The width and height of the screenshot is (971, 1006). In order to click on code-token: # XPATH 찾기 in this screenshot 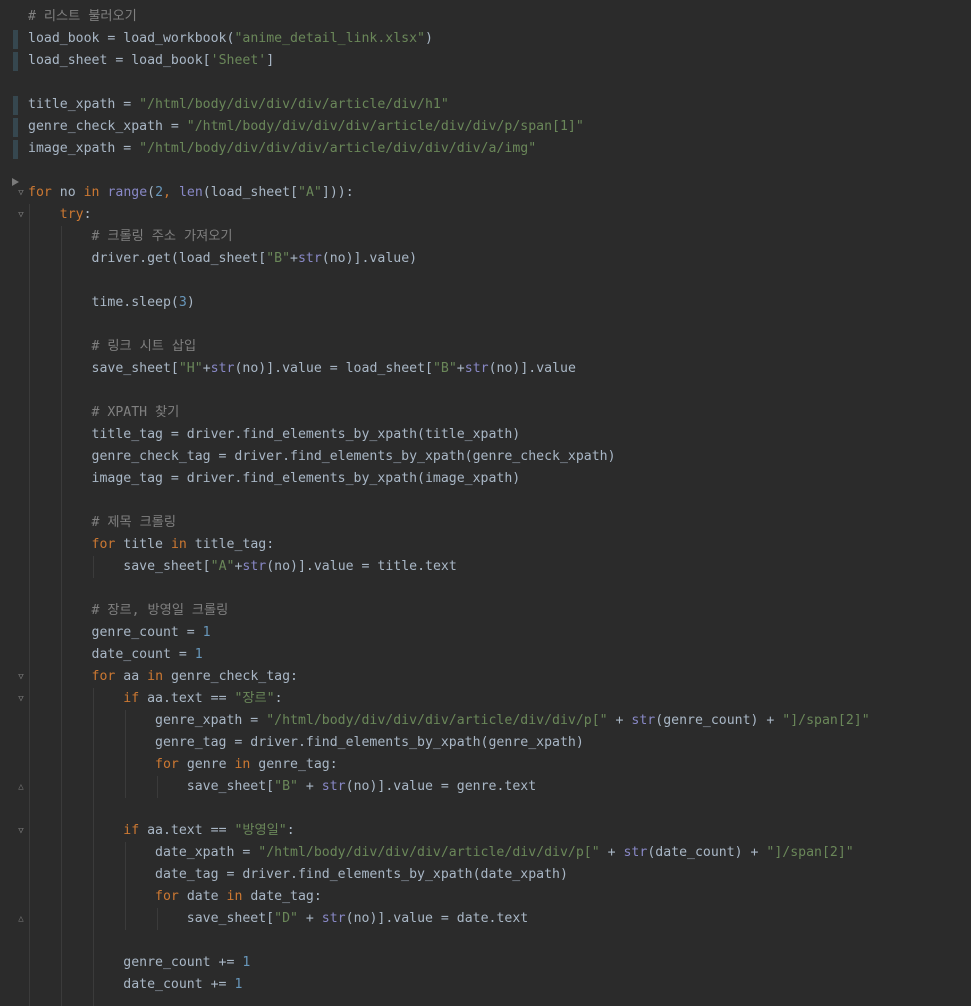, I will do `click(135, 412)`.